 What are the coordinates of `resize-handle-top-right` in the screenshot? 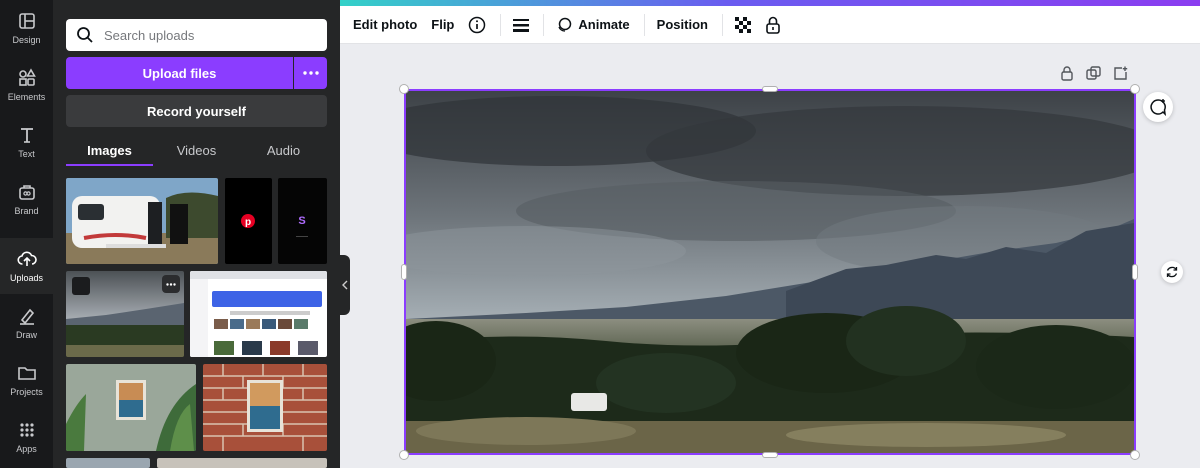 It's located at (1135, 89).